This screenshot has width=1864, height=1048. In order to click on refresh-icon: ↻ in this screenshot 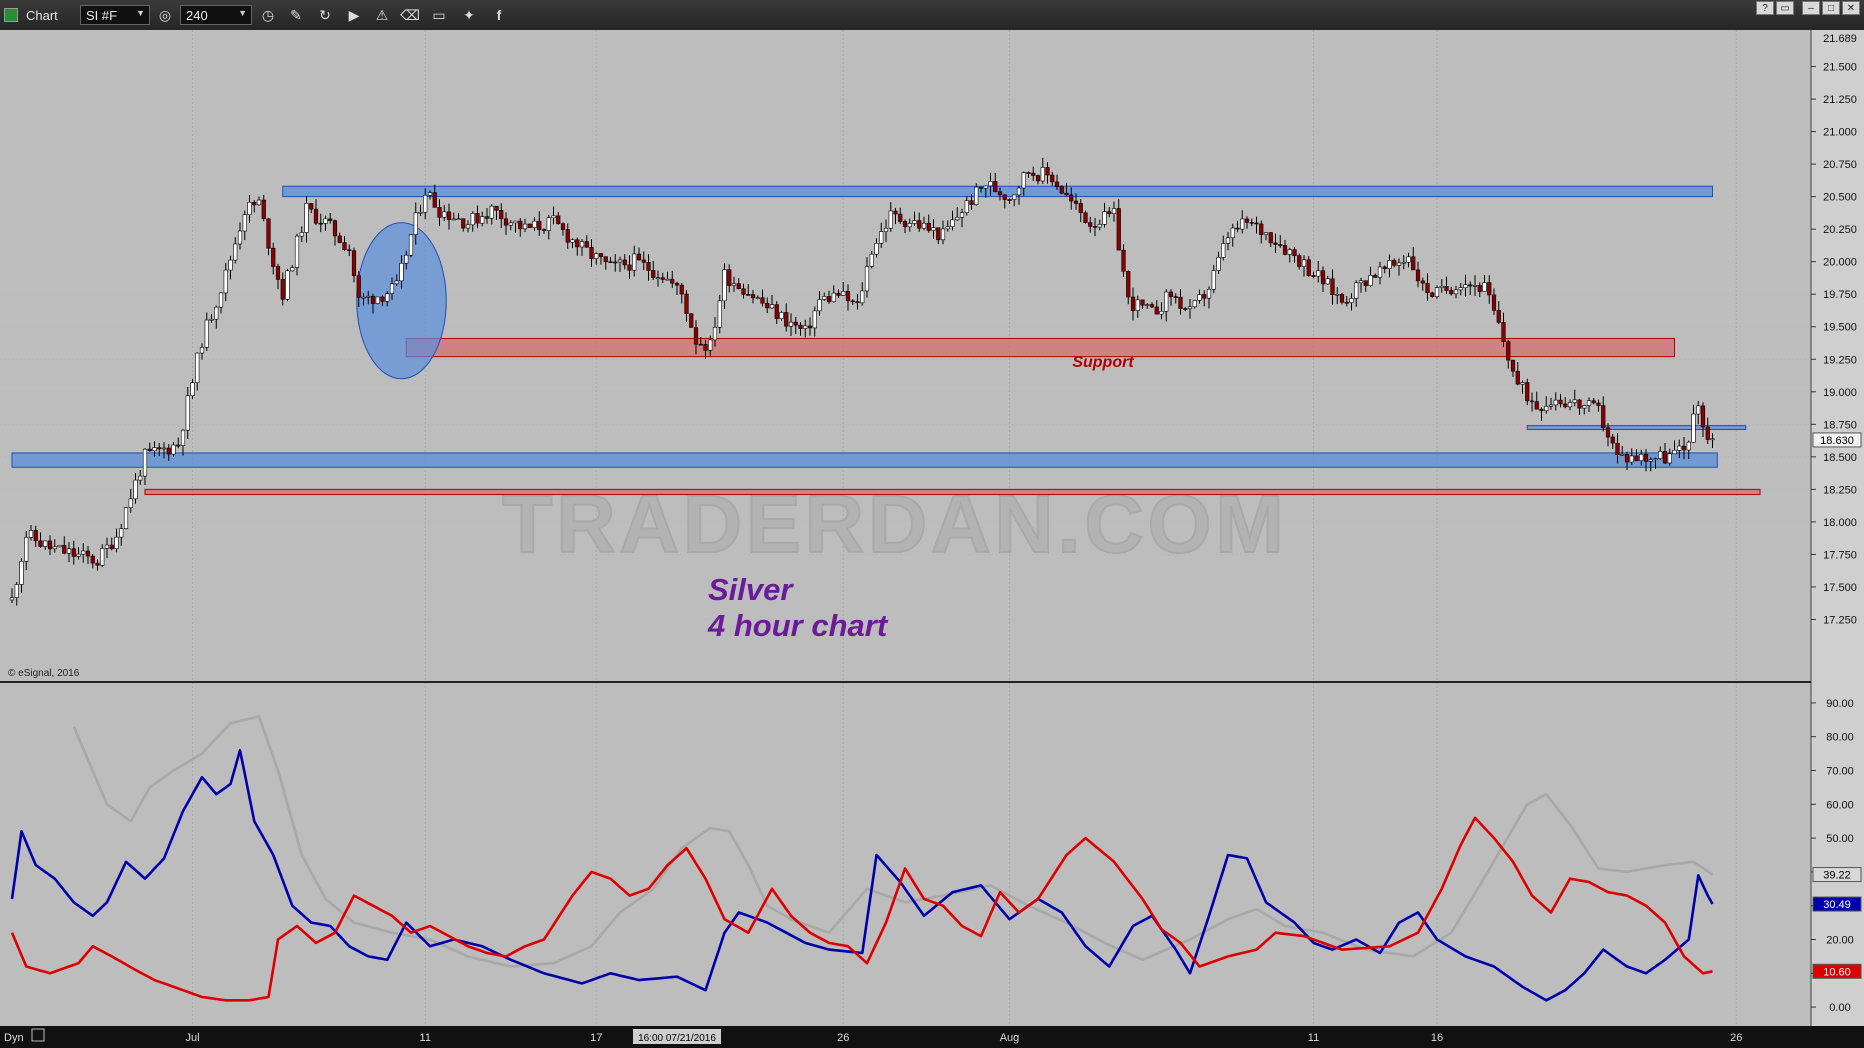, I will do `click(325, 15)`.